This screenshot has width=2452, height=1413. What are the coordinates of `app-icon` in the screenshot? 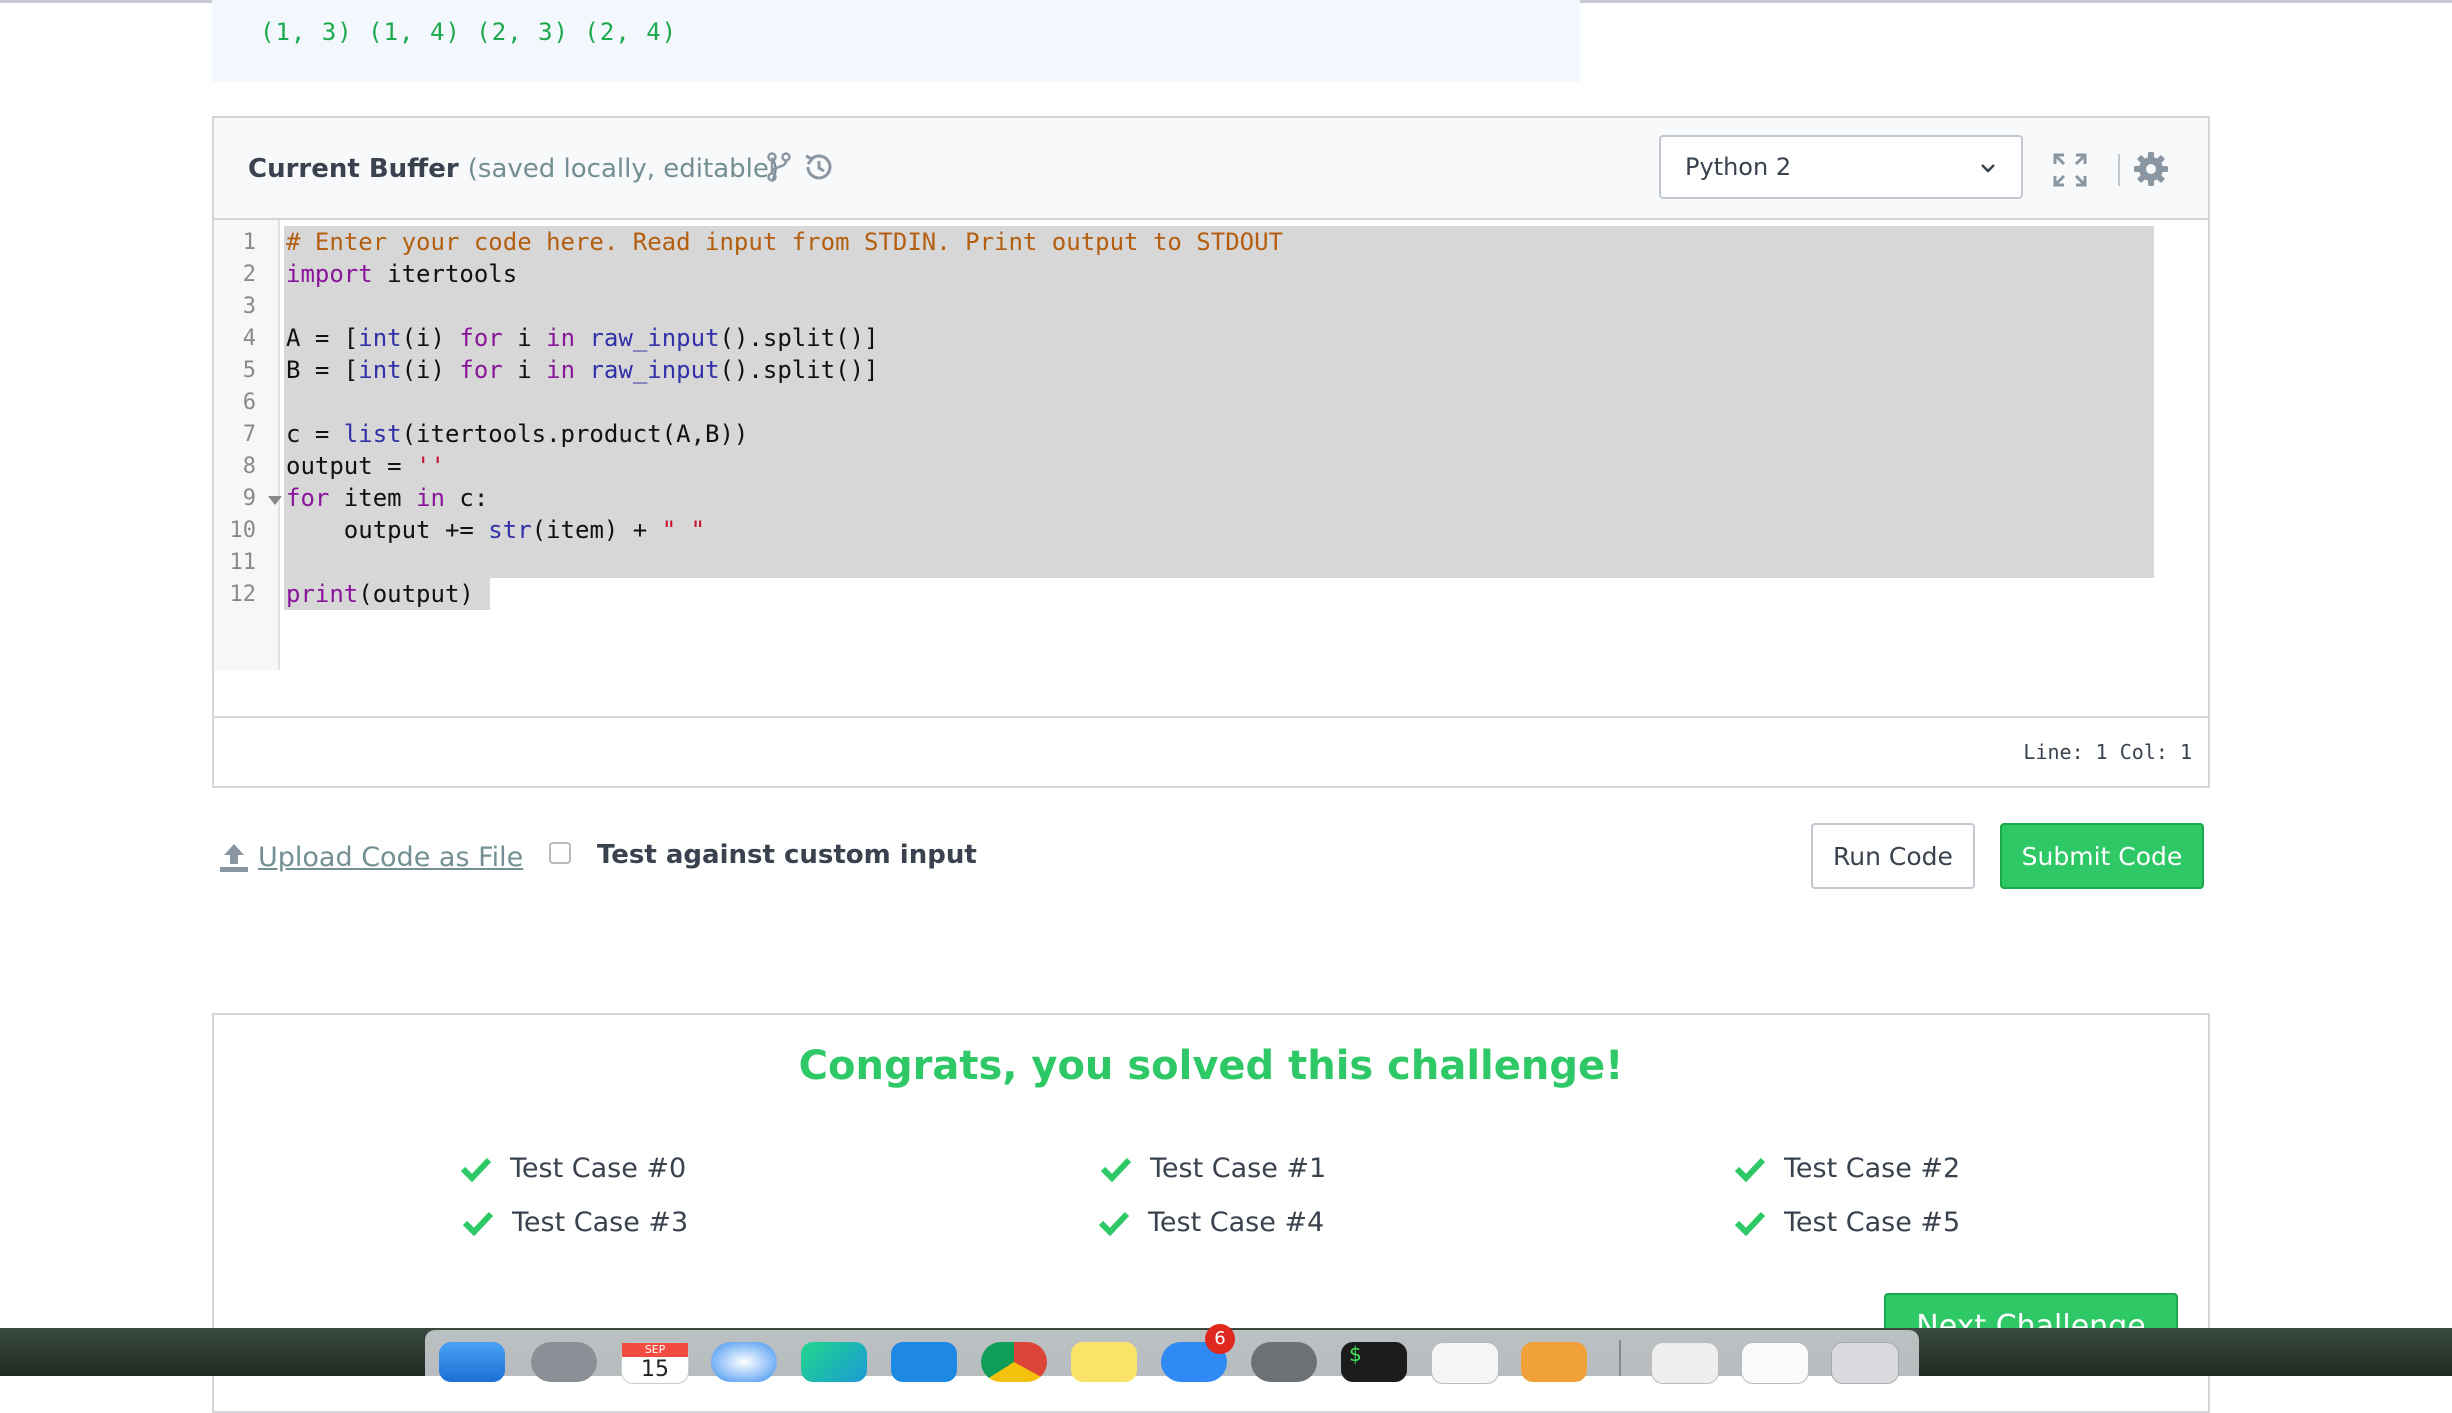 It's located at (924, 1362).